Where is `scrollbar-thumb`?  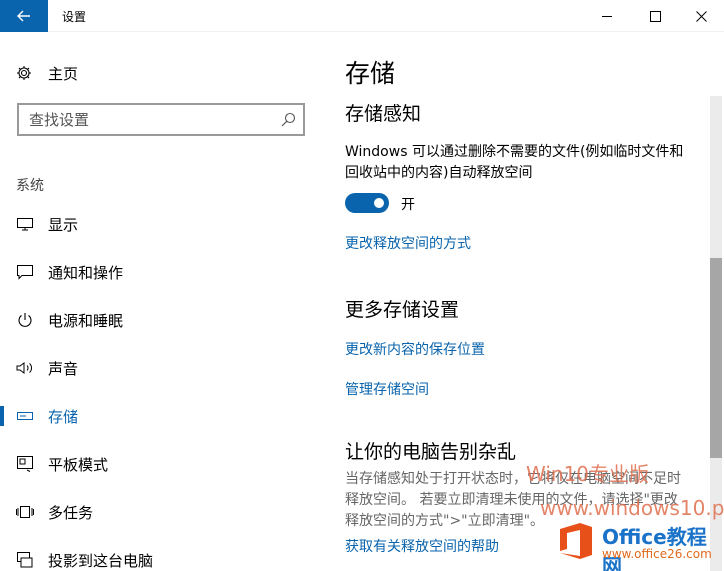 scrollbar-thumb is located at coordinates (716, 358).